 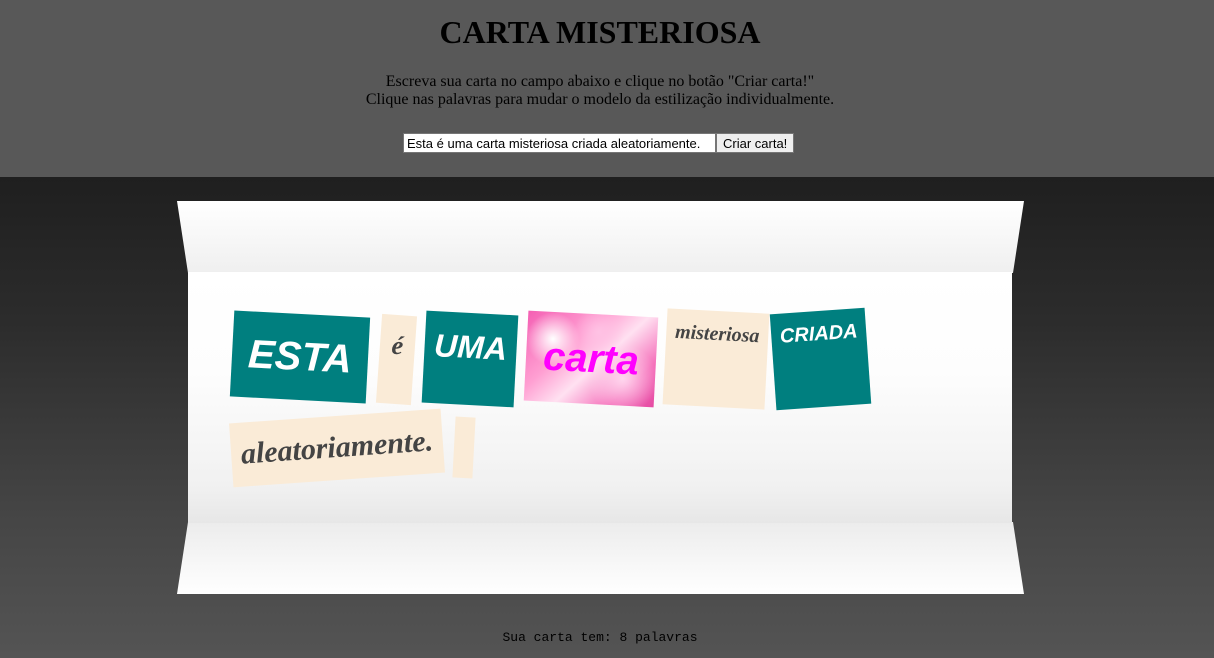 I want to click on word-e-text: é, so click(x=397, y=345).